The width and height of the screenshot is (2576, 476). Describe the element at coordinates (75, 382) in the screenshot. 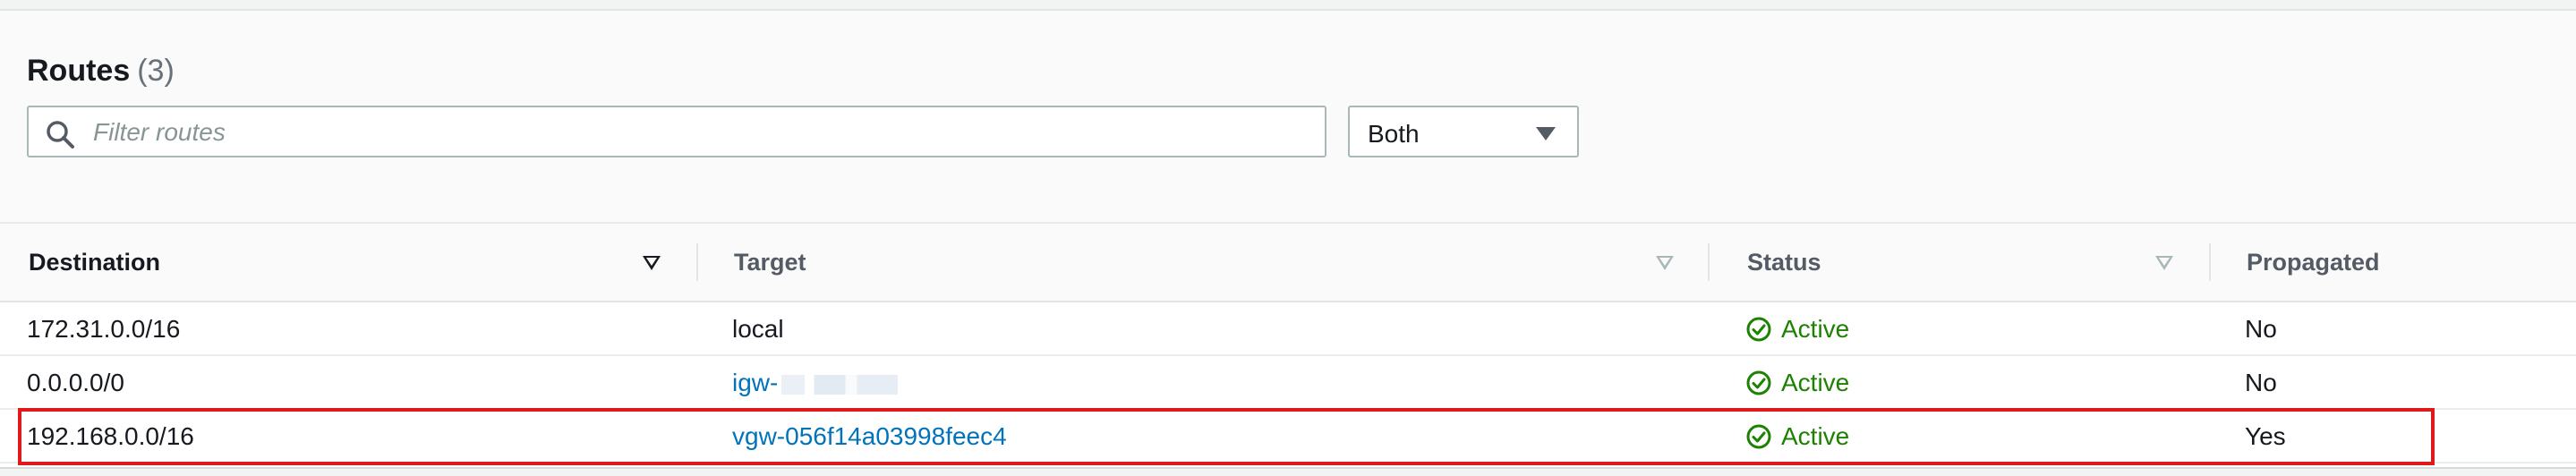

I see `destination-cell: 0.0.0.0/0` at that location.